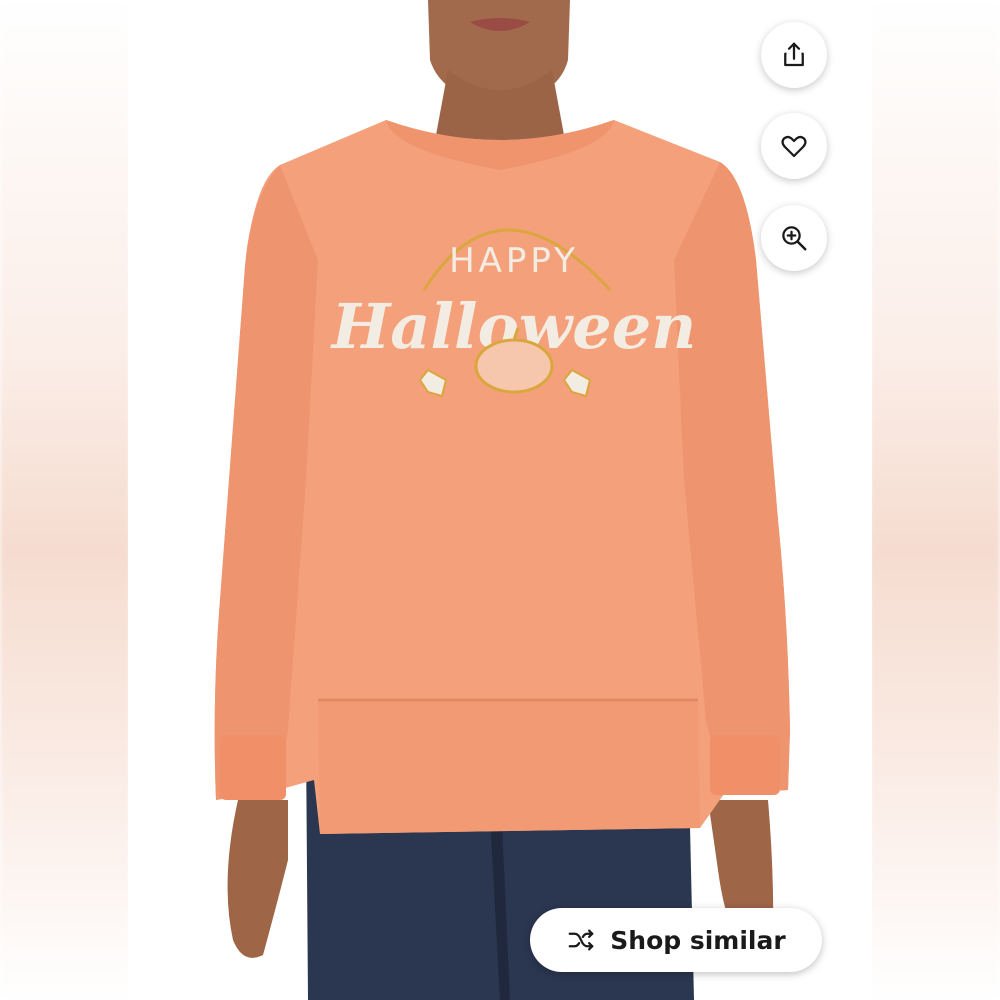  Describe the element at coordinates (509, 767) in the screenshot. I see `sweatshirt-hem` at that location.